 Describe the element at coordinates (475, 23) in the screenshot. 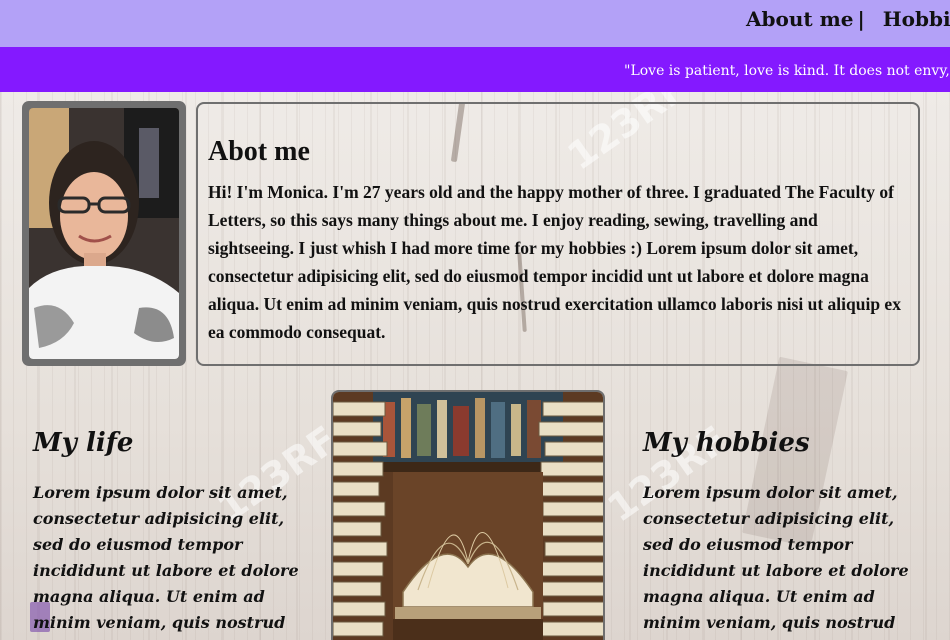

I see `top-navigation-bar: About me|Hobbies|` at that location.